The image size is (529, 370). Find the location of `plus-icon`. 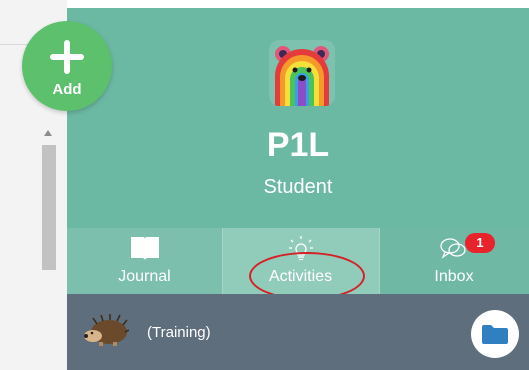

plus-icon is located at coordinates (67, 57).